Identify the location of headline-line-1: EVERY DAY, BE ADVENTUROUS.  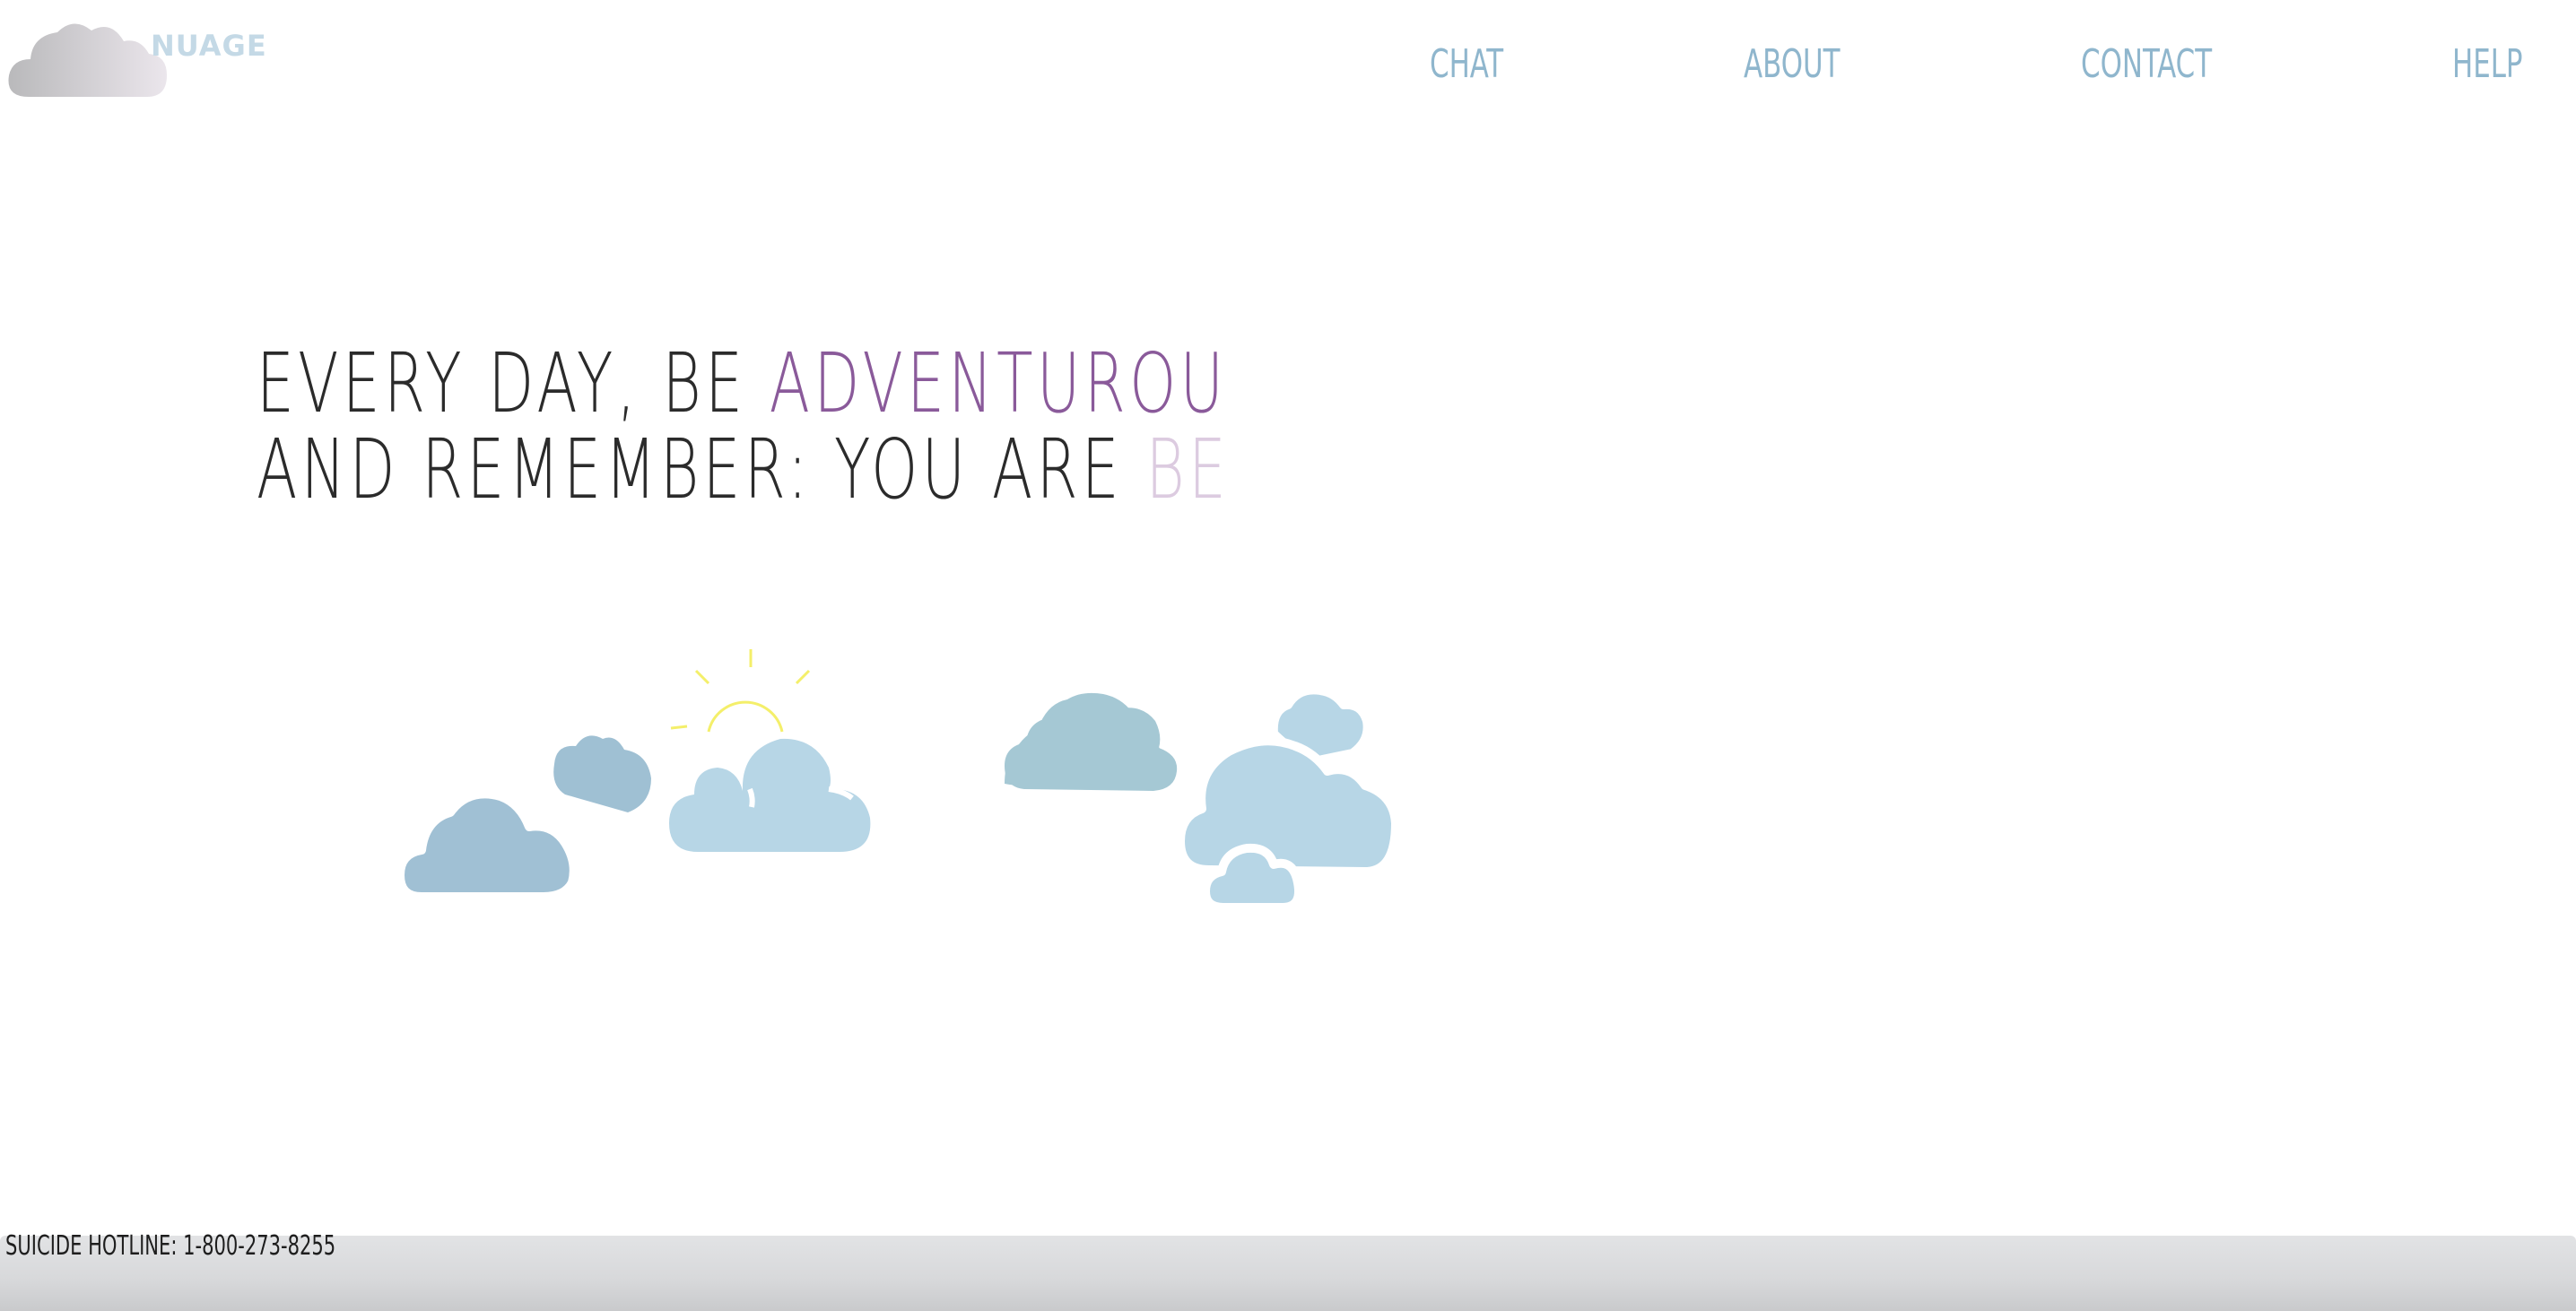
(741, 384).